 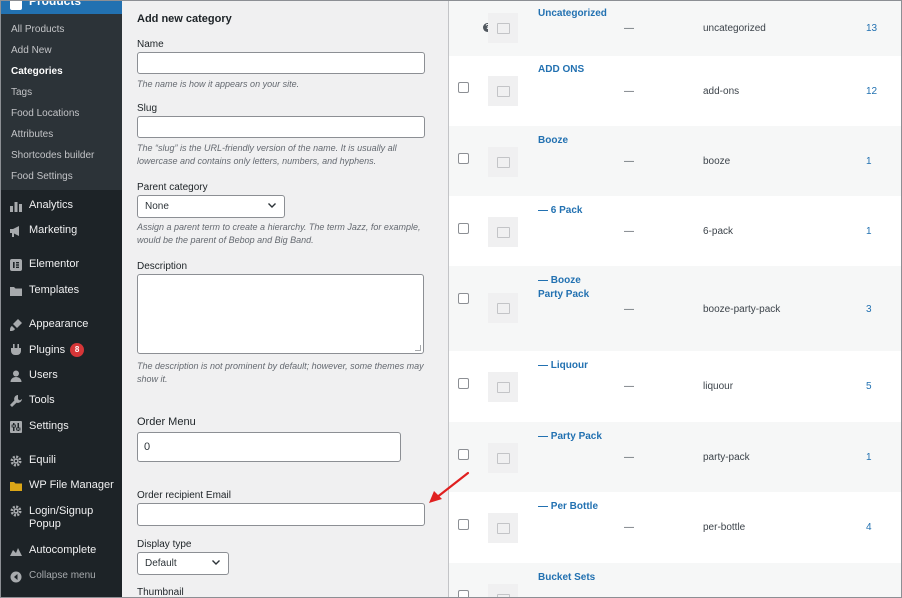 What do you see at coordinates (869, 527) in the screenshot?
I see `category-count-link: 4` at bounding box center [869, 527].